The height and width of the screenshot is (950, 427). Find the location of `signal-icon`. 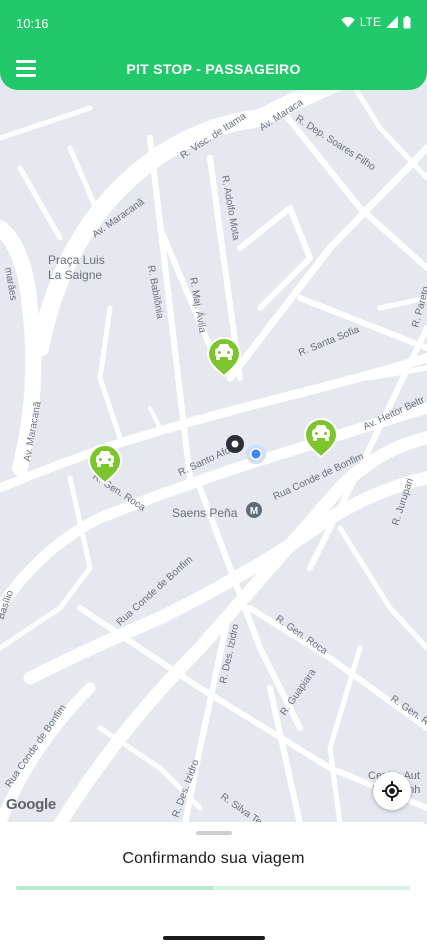

signal-icon is located at coordinates (392, 22).